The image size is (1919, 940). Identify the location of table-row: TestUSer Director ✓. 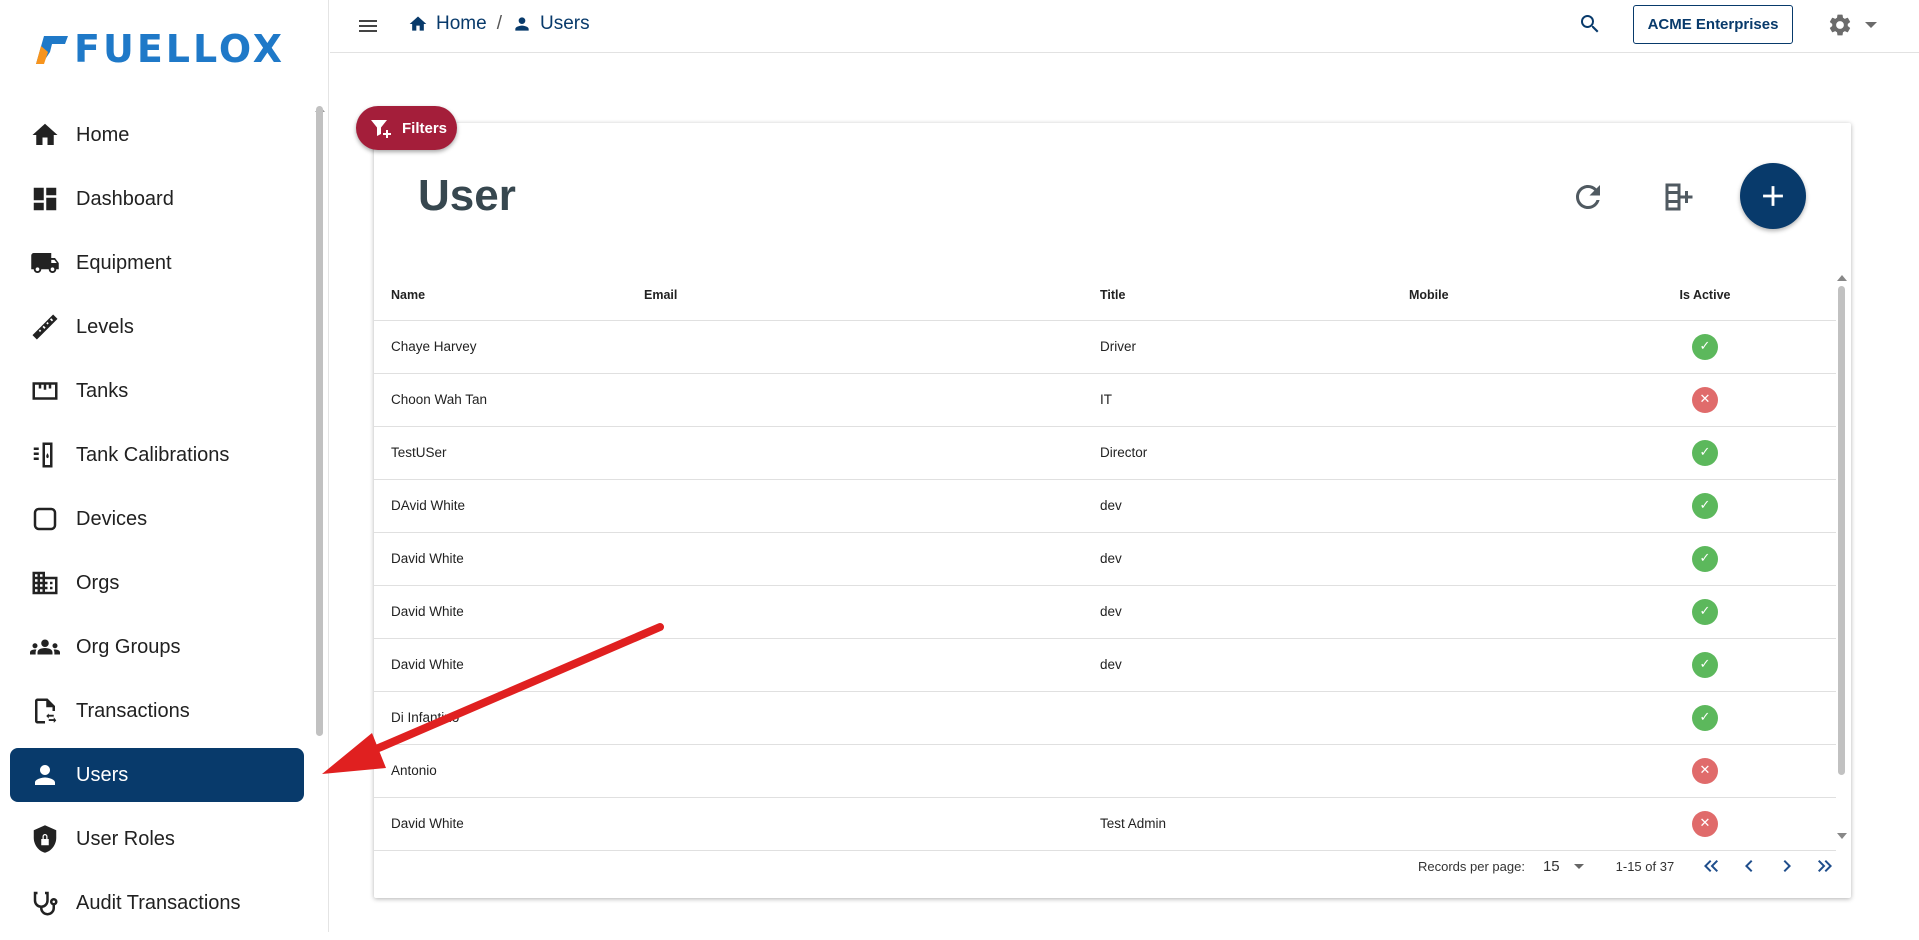
(1105, 453).